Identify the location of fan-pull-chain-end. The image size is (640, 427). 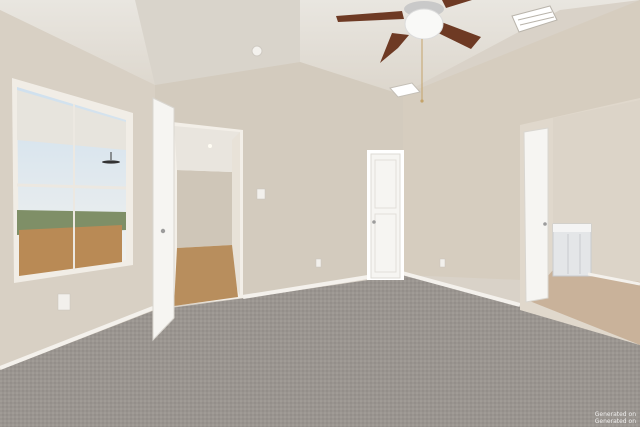
(422, 101).